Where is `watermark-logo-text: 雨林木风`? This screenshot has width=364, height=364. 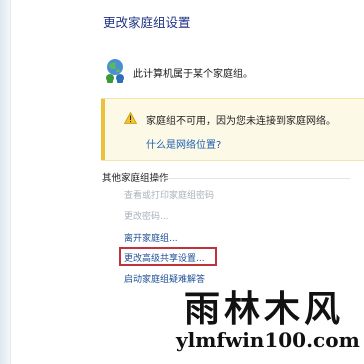 watermark-logo-text: 雨林木风 is located at coordinates (264, 309).